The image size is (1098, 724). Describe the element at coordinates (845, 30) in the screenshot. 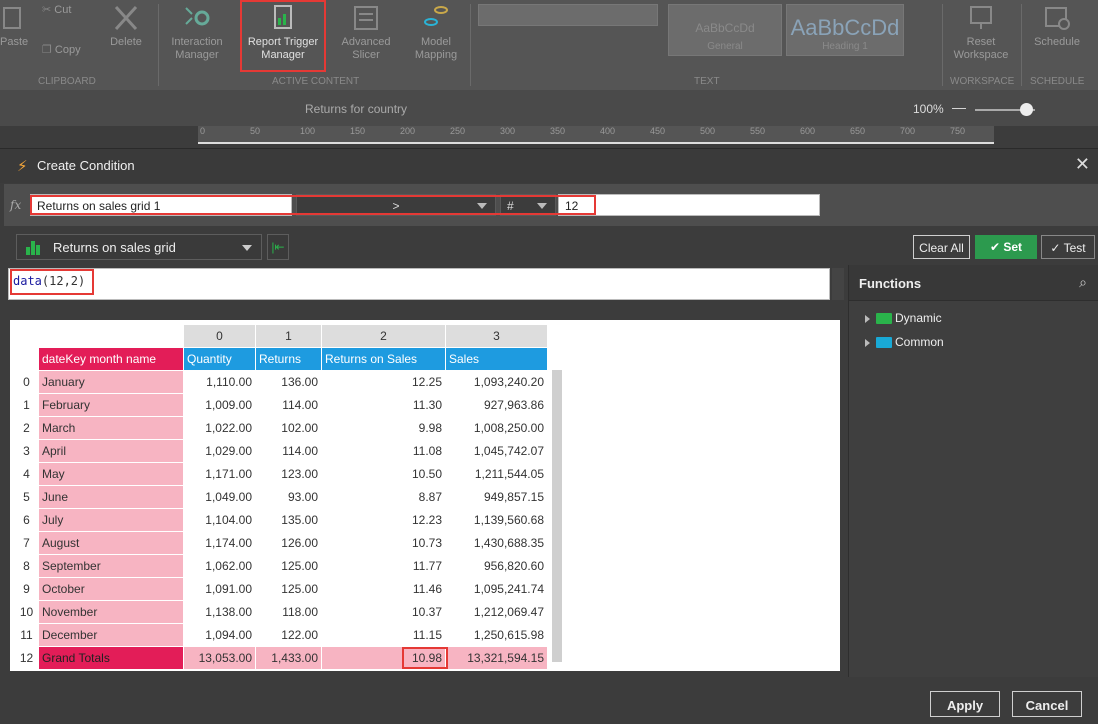

I see `style-heading: AaBbCcDd Heading 1` at that location.